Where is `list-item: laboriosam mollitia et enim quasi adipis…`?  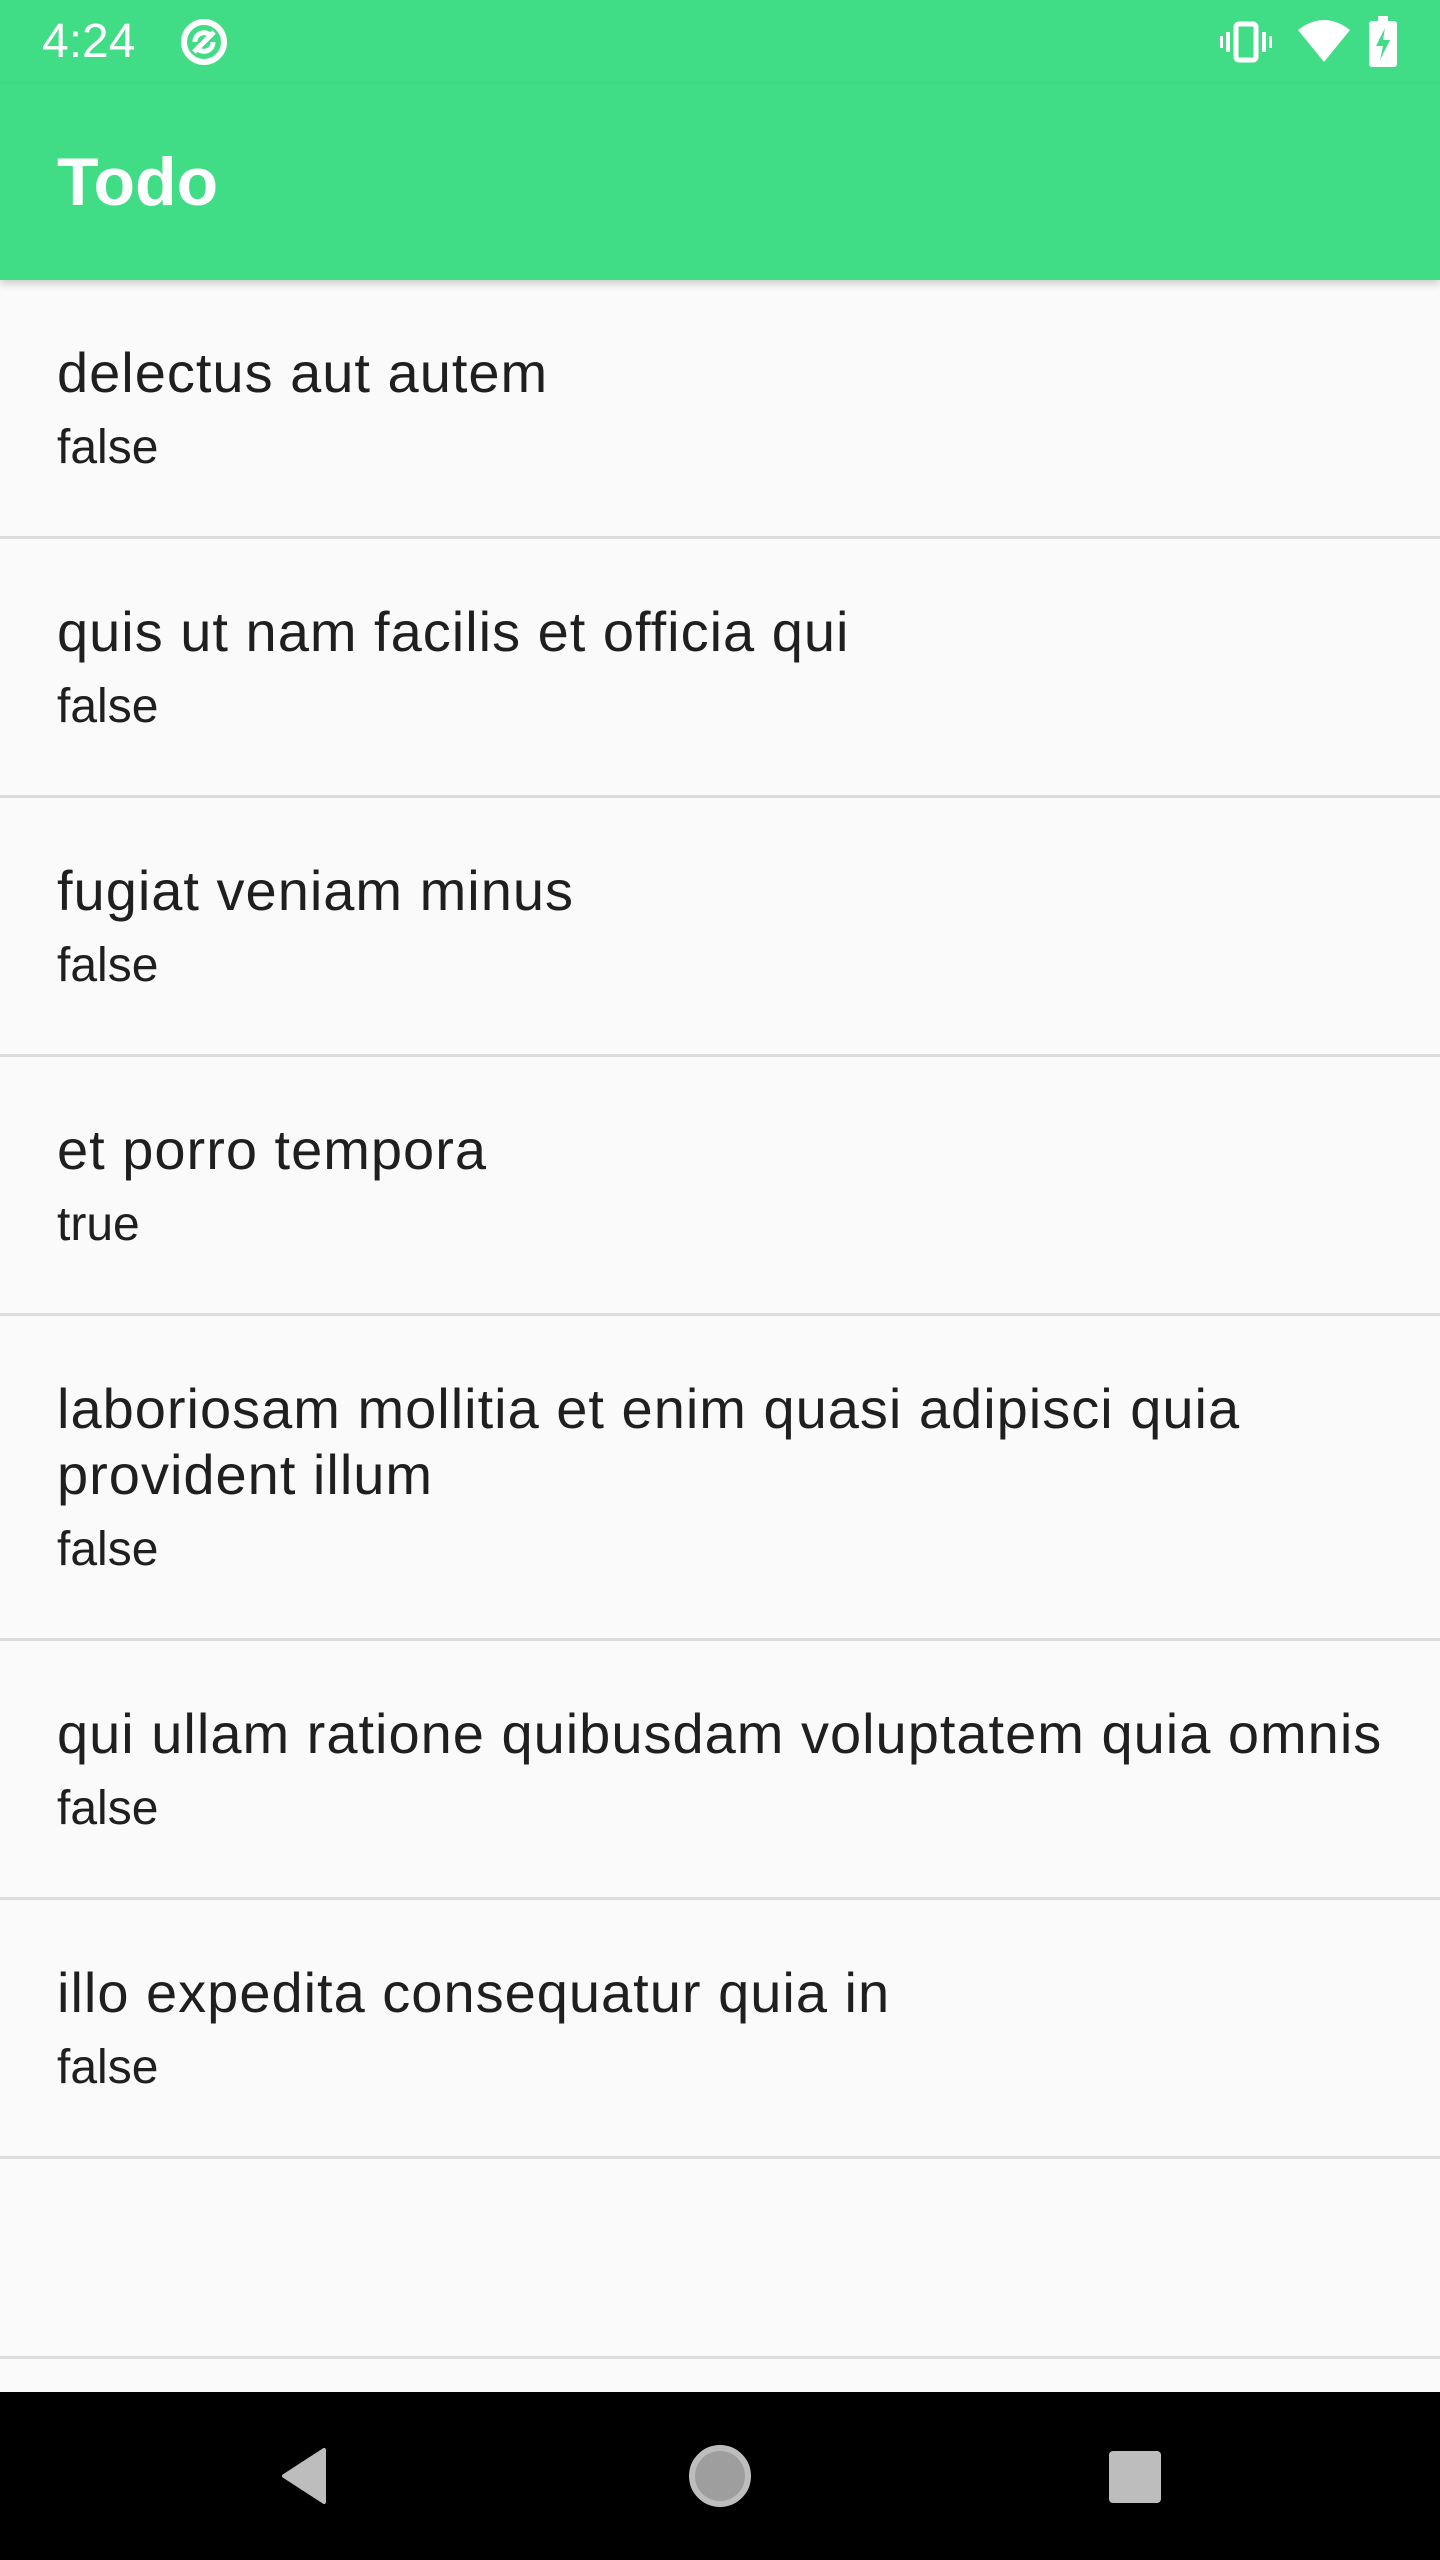 list-item: laboriosam mollitia et enim quasi adipis… is located at coordinates (720, 1478).